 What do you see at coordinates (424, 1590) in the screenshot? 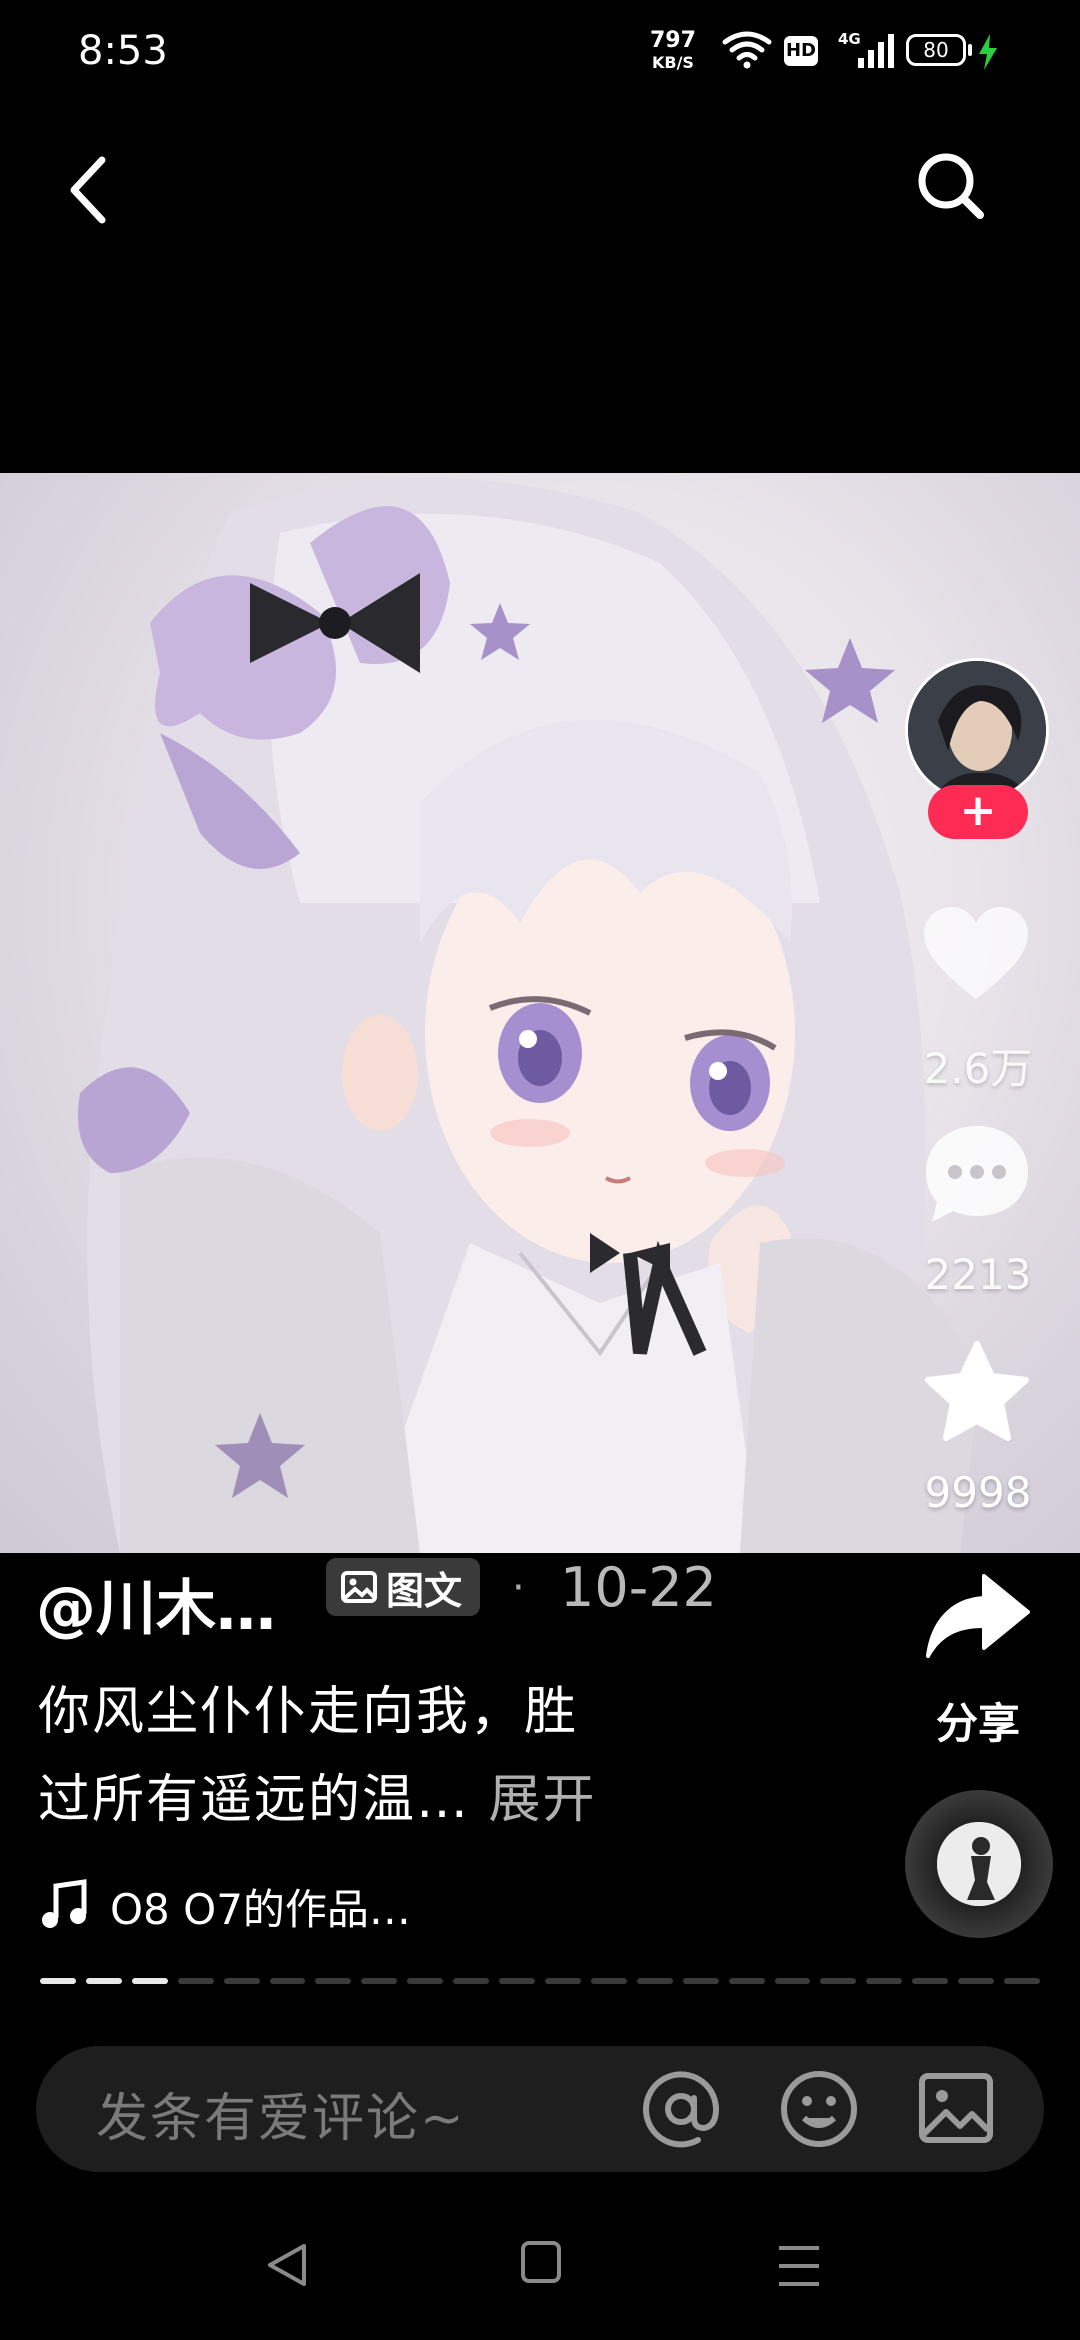
I see `post-type-label: 图文` at bounding box center [424, 1590].